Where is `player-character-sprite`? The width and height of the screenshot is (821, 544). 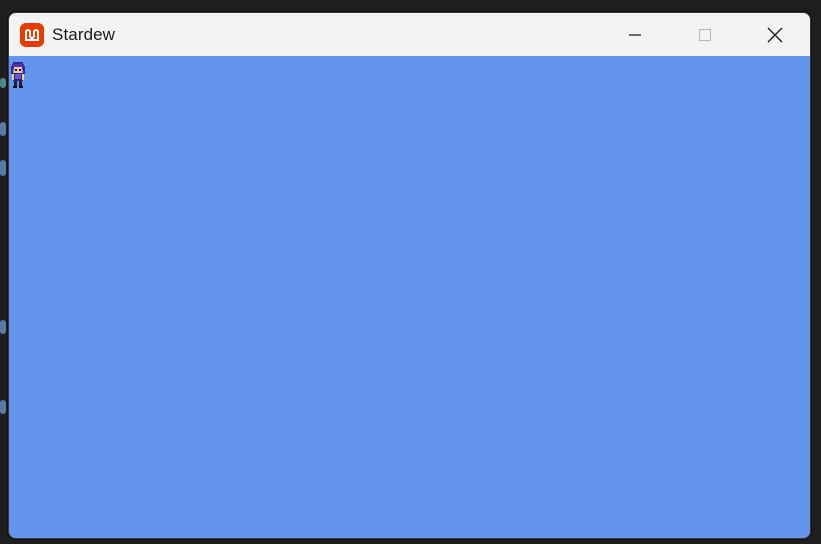 player-character-sprite is located at coordinates (18, 75).